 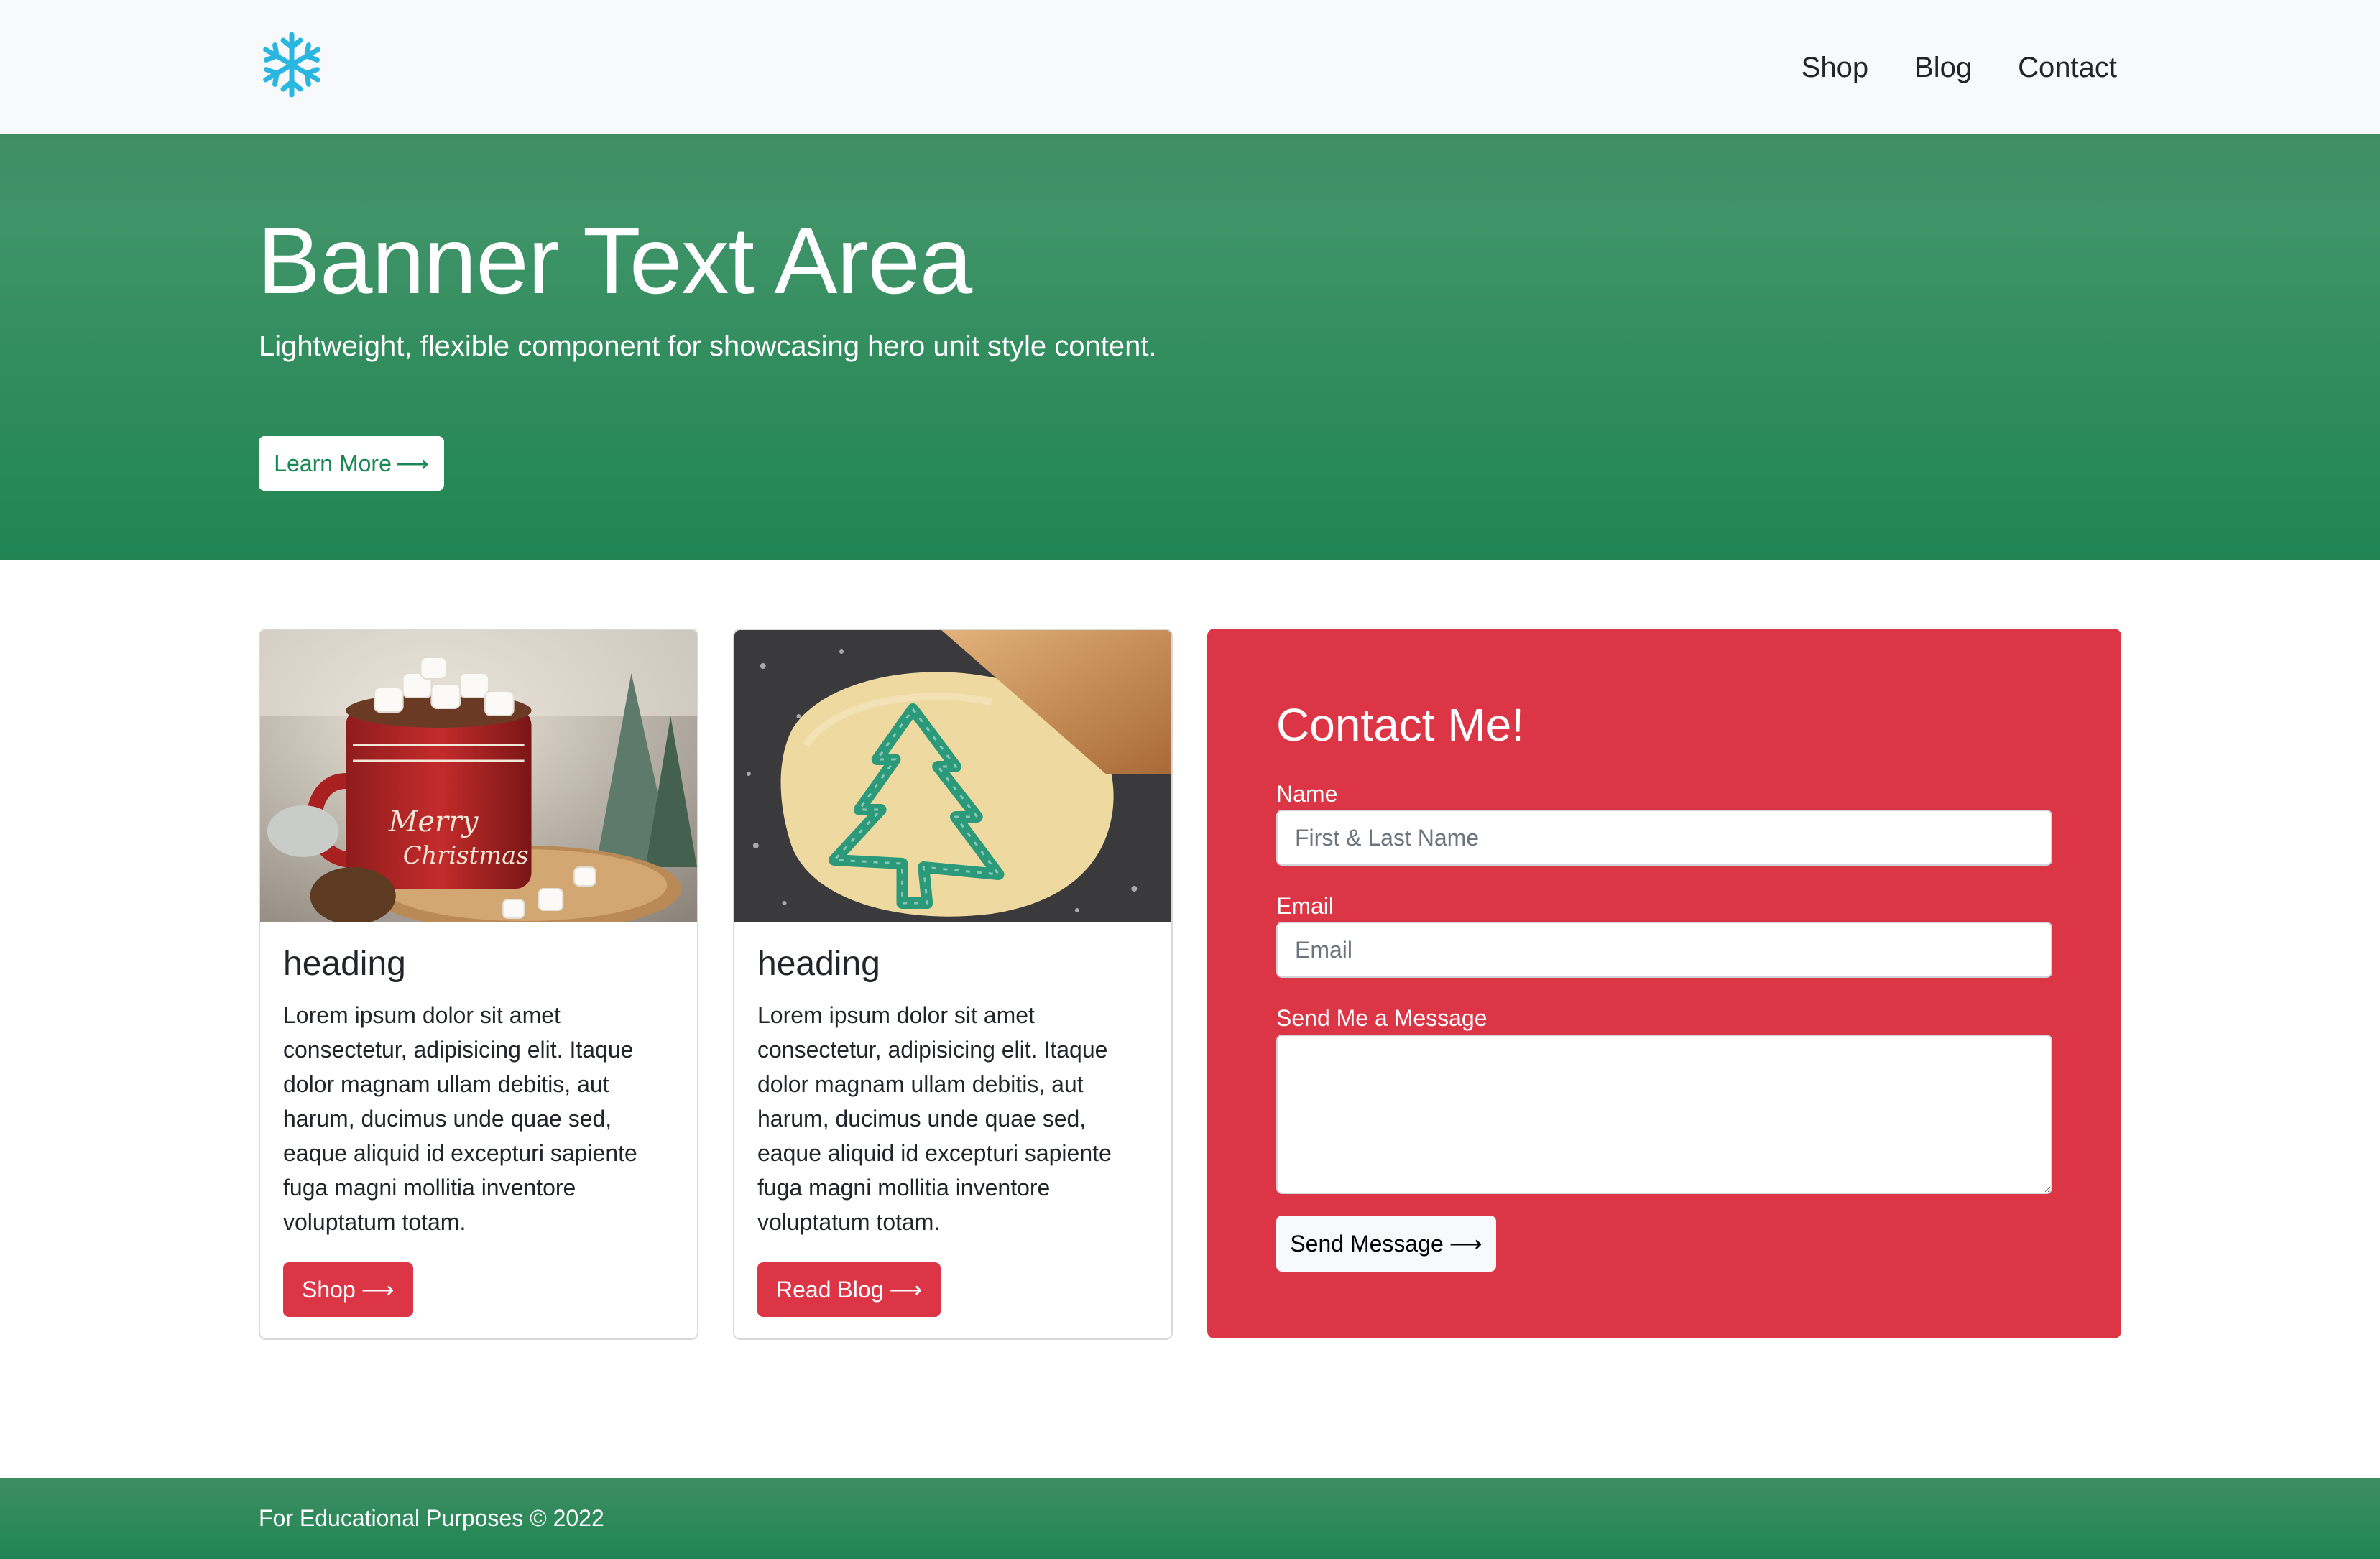 I want to click on shop-button-label: Shop, so click(x=329, y=1289).